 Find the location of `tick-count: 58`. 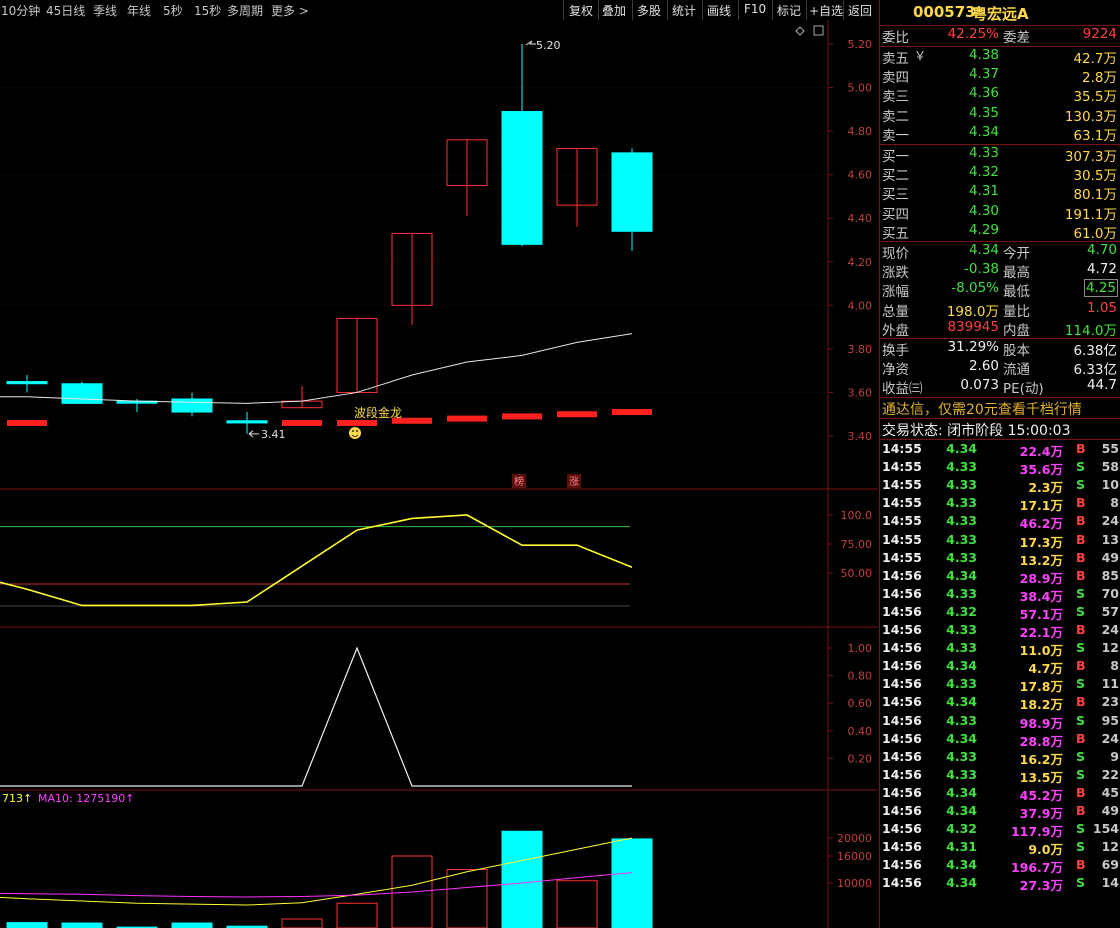

tick-count: 58 is located at coordinates (1110, 467).